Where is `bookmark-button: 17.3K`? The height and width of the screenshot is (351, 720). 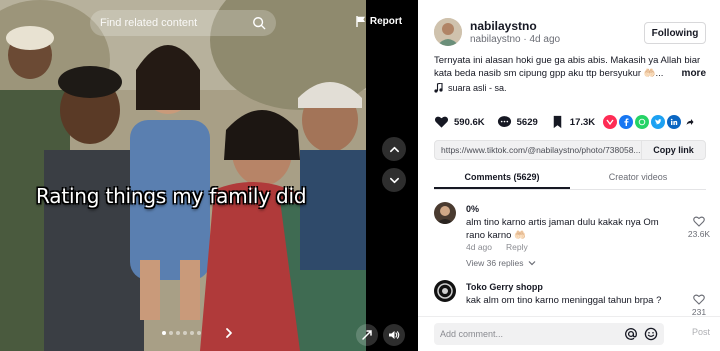
bookmark-button: 17.3K is located at coordinates (572, 122).